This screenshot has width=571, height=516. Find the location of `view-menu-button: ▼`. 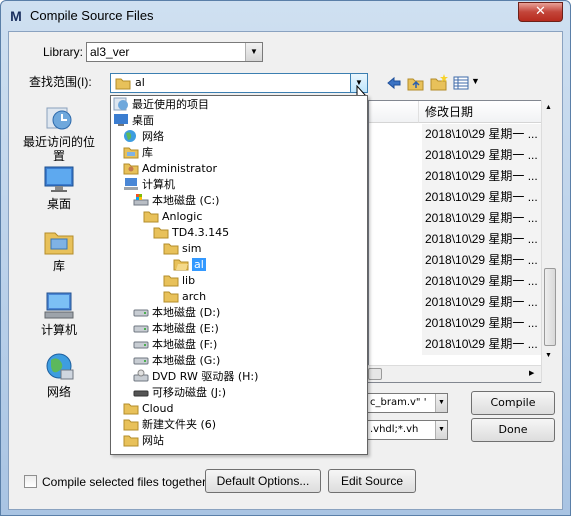

view-menu-button: ▼ is located at coordinates (468, 83).